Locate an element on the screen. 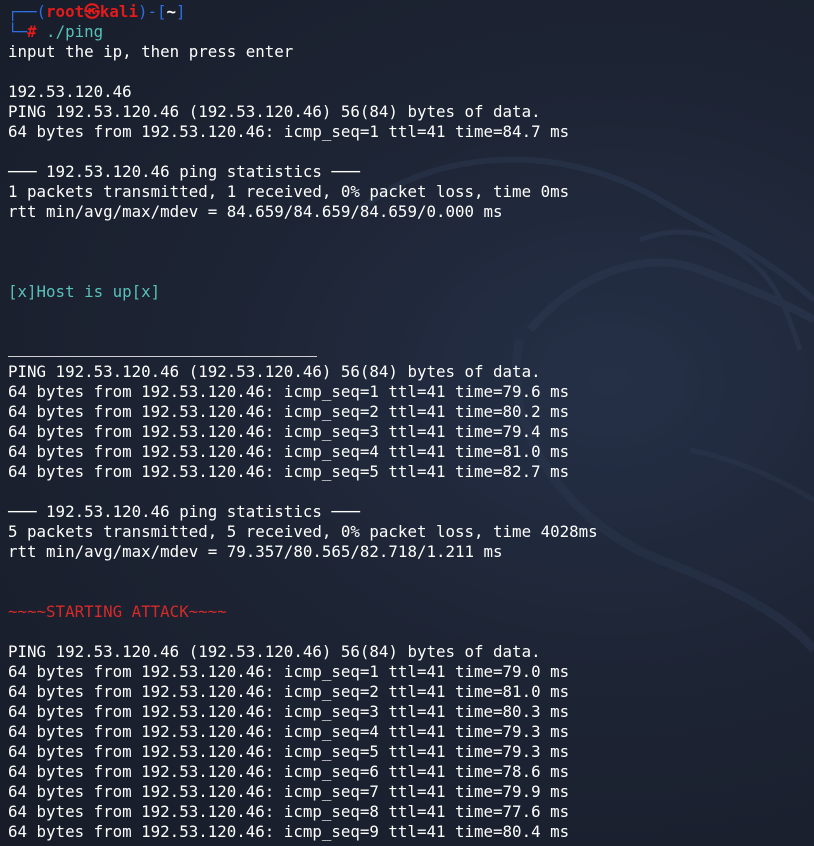  prompt-line-1: ┌──(root㉿kali)-[~] is located at coordinates (411, 12).